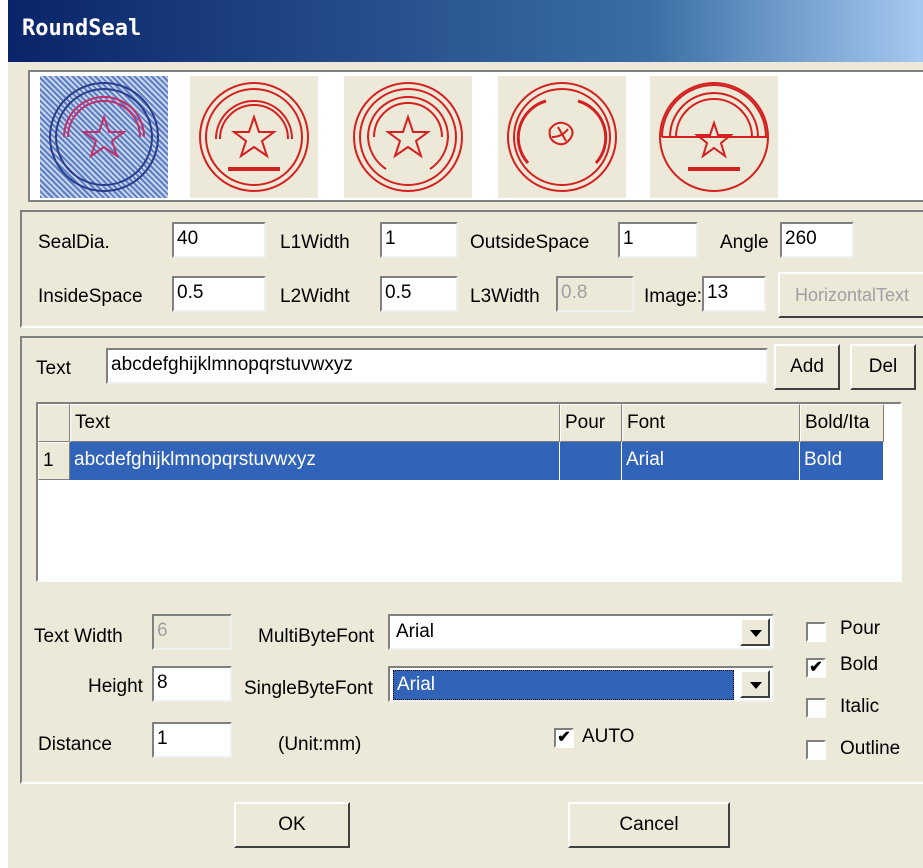  Describe the element at coordinates (734, 294) in the screenshot. I see `image-input: 13` at that location.